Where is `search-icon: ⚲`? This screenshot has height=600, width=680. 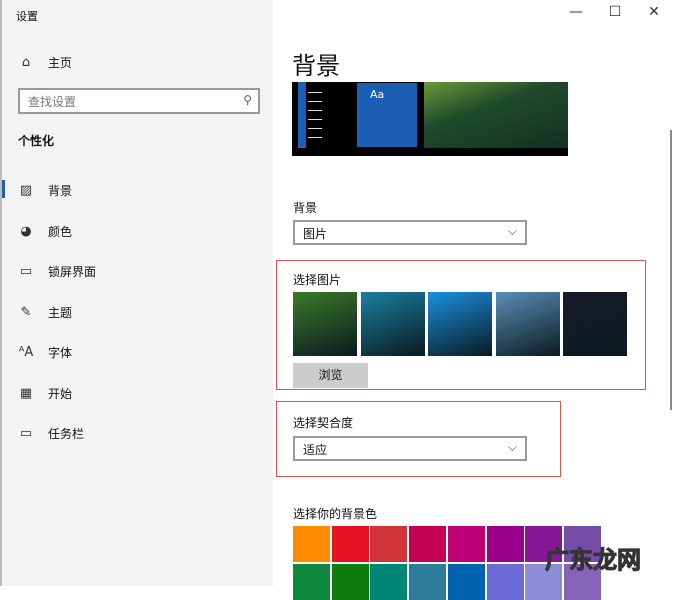 search-icon: ⚲ is located at coordinates (247, 100).